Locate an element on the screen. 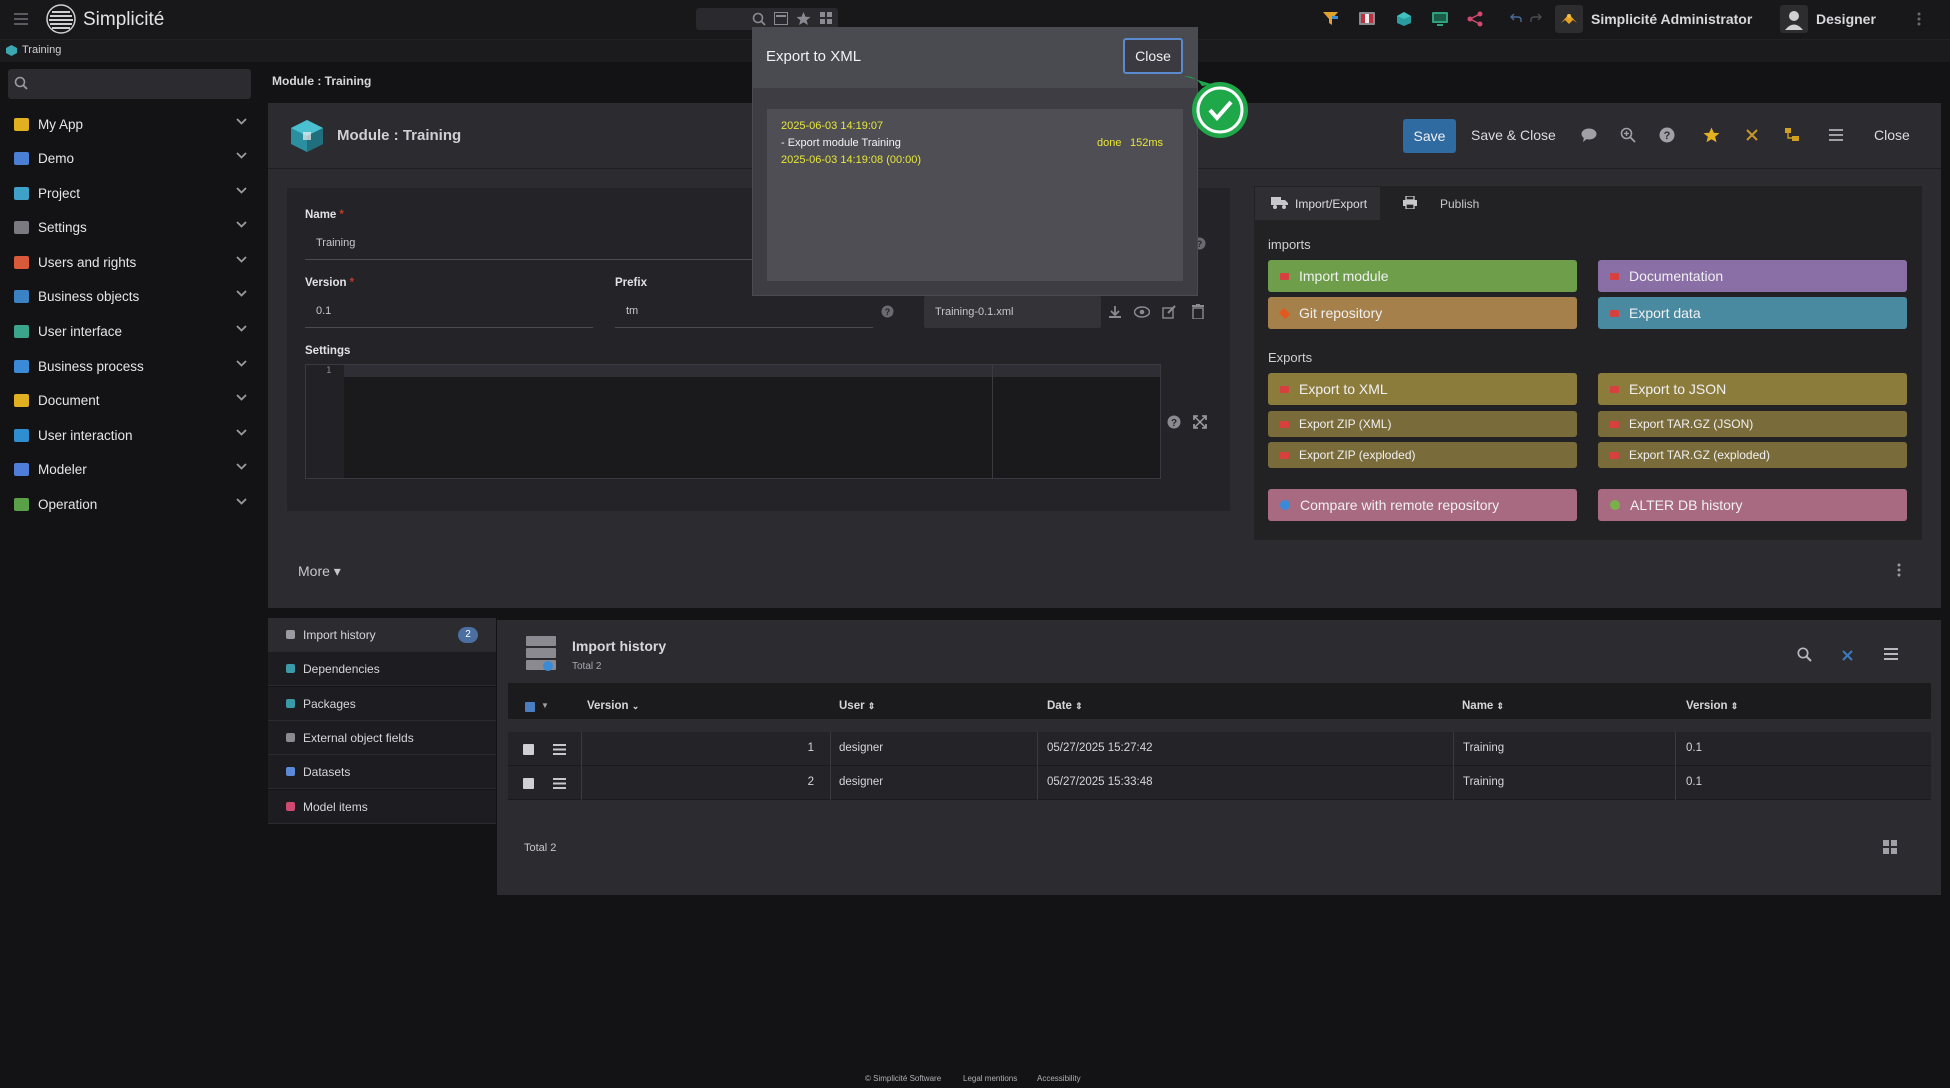 The image size is (1950, 1088). export-zip-xml-button: Export ZIP (XML) is located at coordinates (1422, 424).